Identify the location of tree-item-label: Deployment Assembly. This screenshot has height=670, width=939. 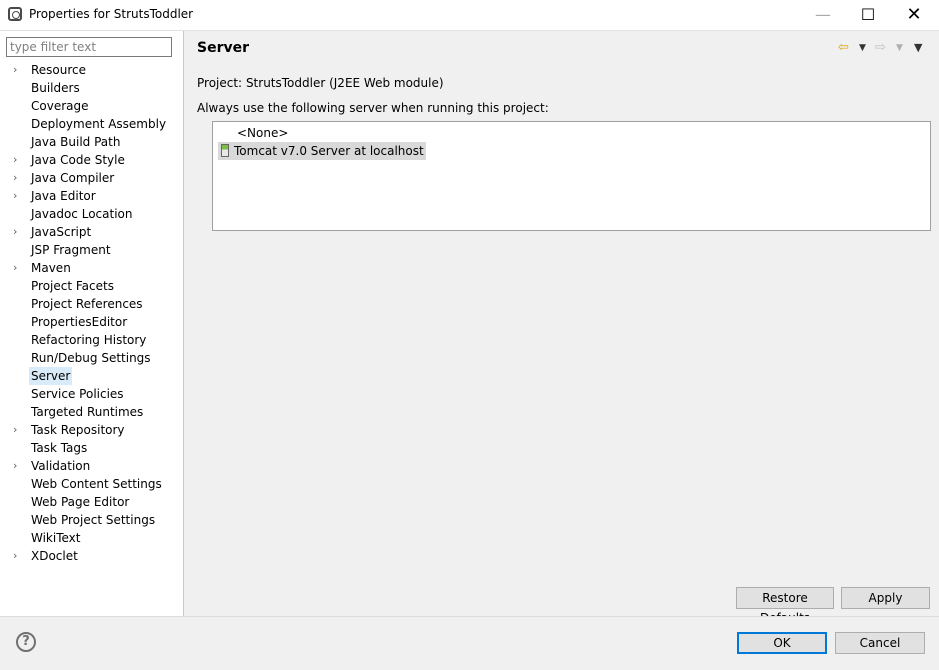
(99, 124).